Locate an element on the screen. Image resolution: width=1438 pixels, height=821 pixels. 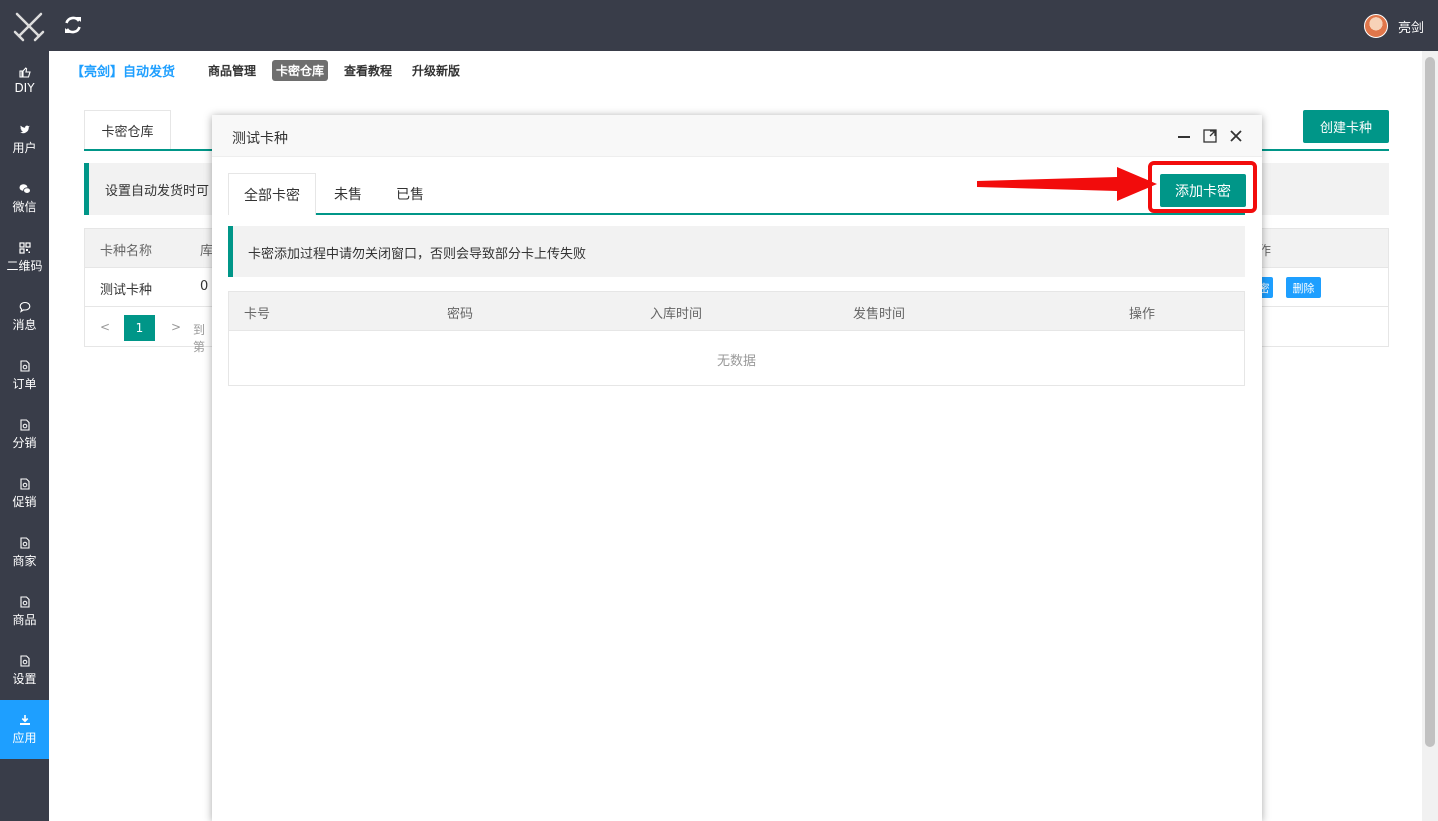
sidebar-item-label: 微信 is located at coordinates (24, 206).